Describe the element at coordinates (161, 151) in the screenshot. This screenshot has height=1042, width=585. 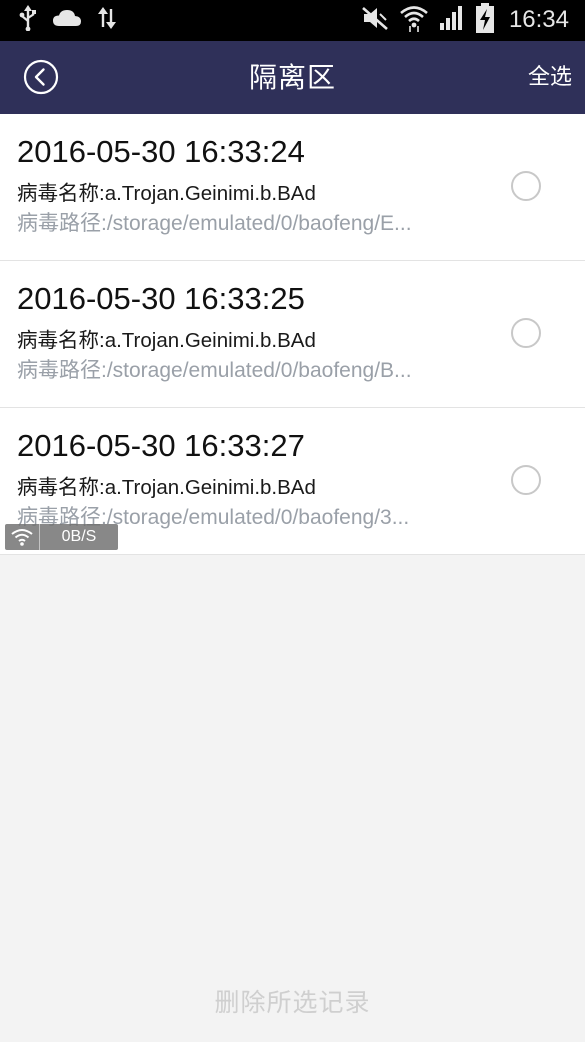
I see `item-time: 2016-05-30 16:33:24` at that location.